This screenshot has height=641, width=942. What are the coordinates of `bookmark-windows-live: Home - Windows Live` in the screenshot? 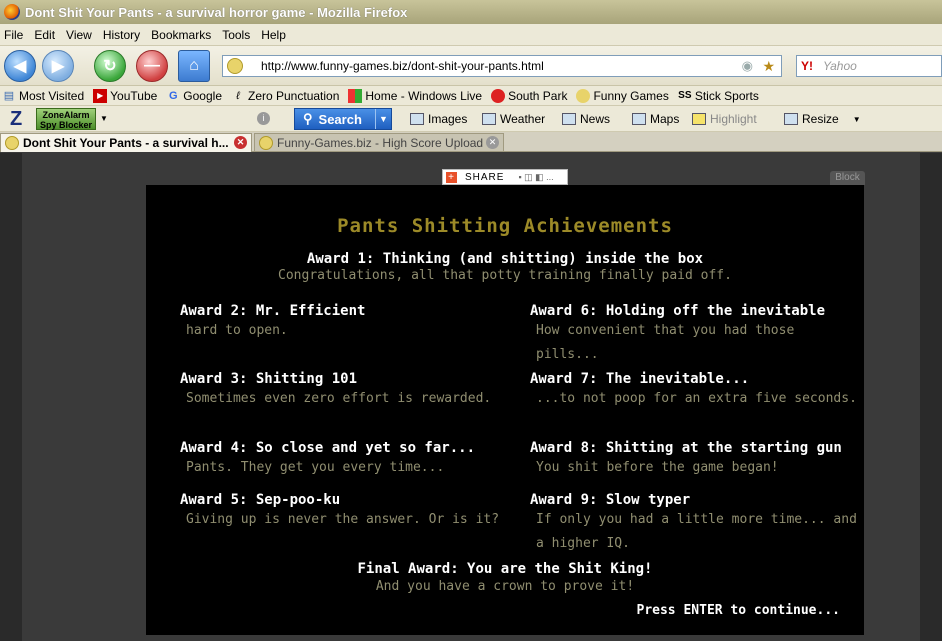 It's located at (415, 95).